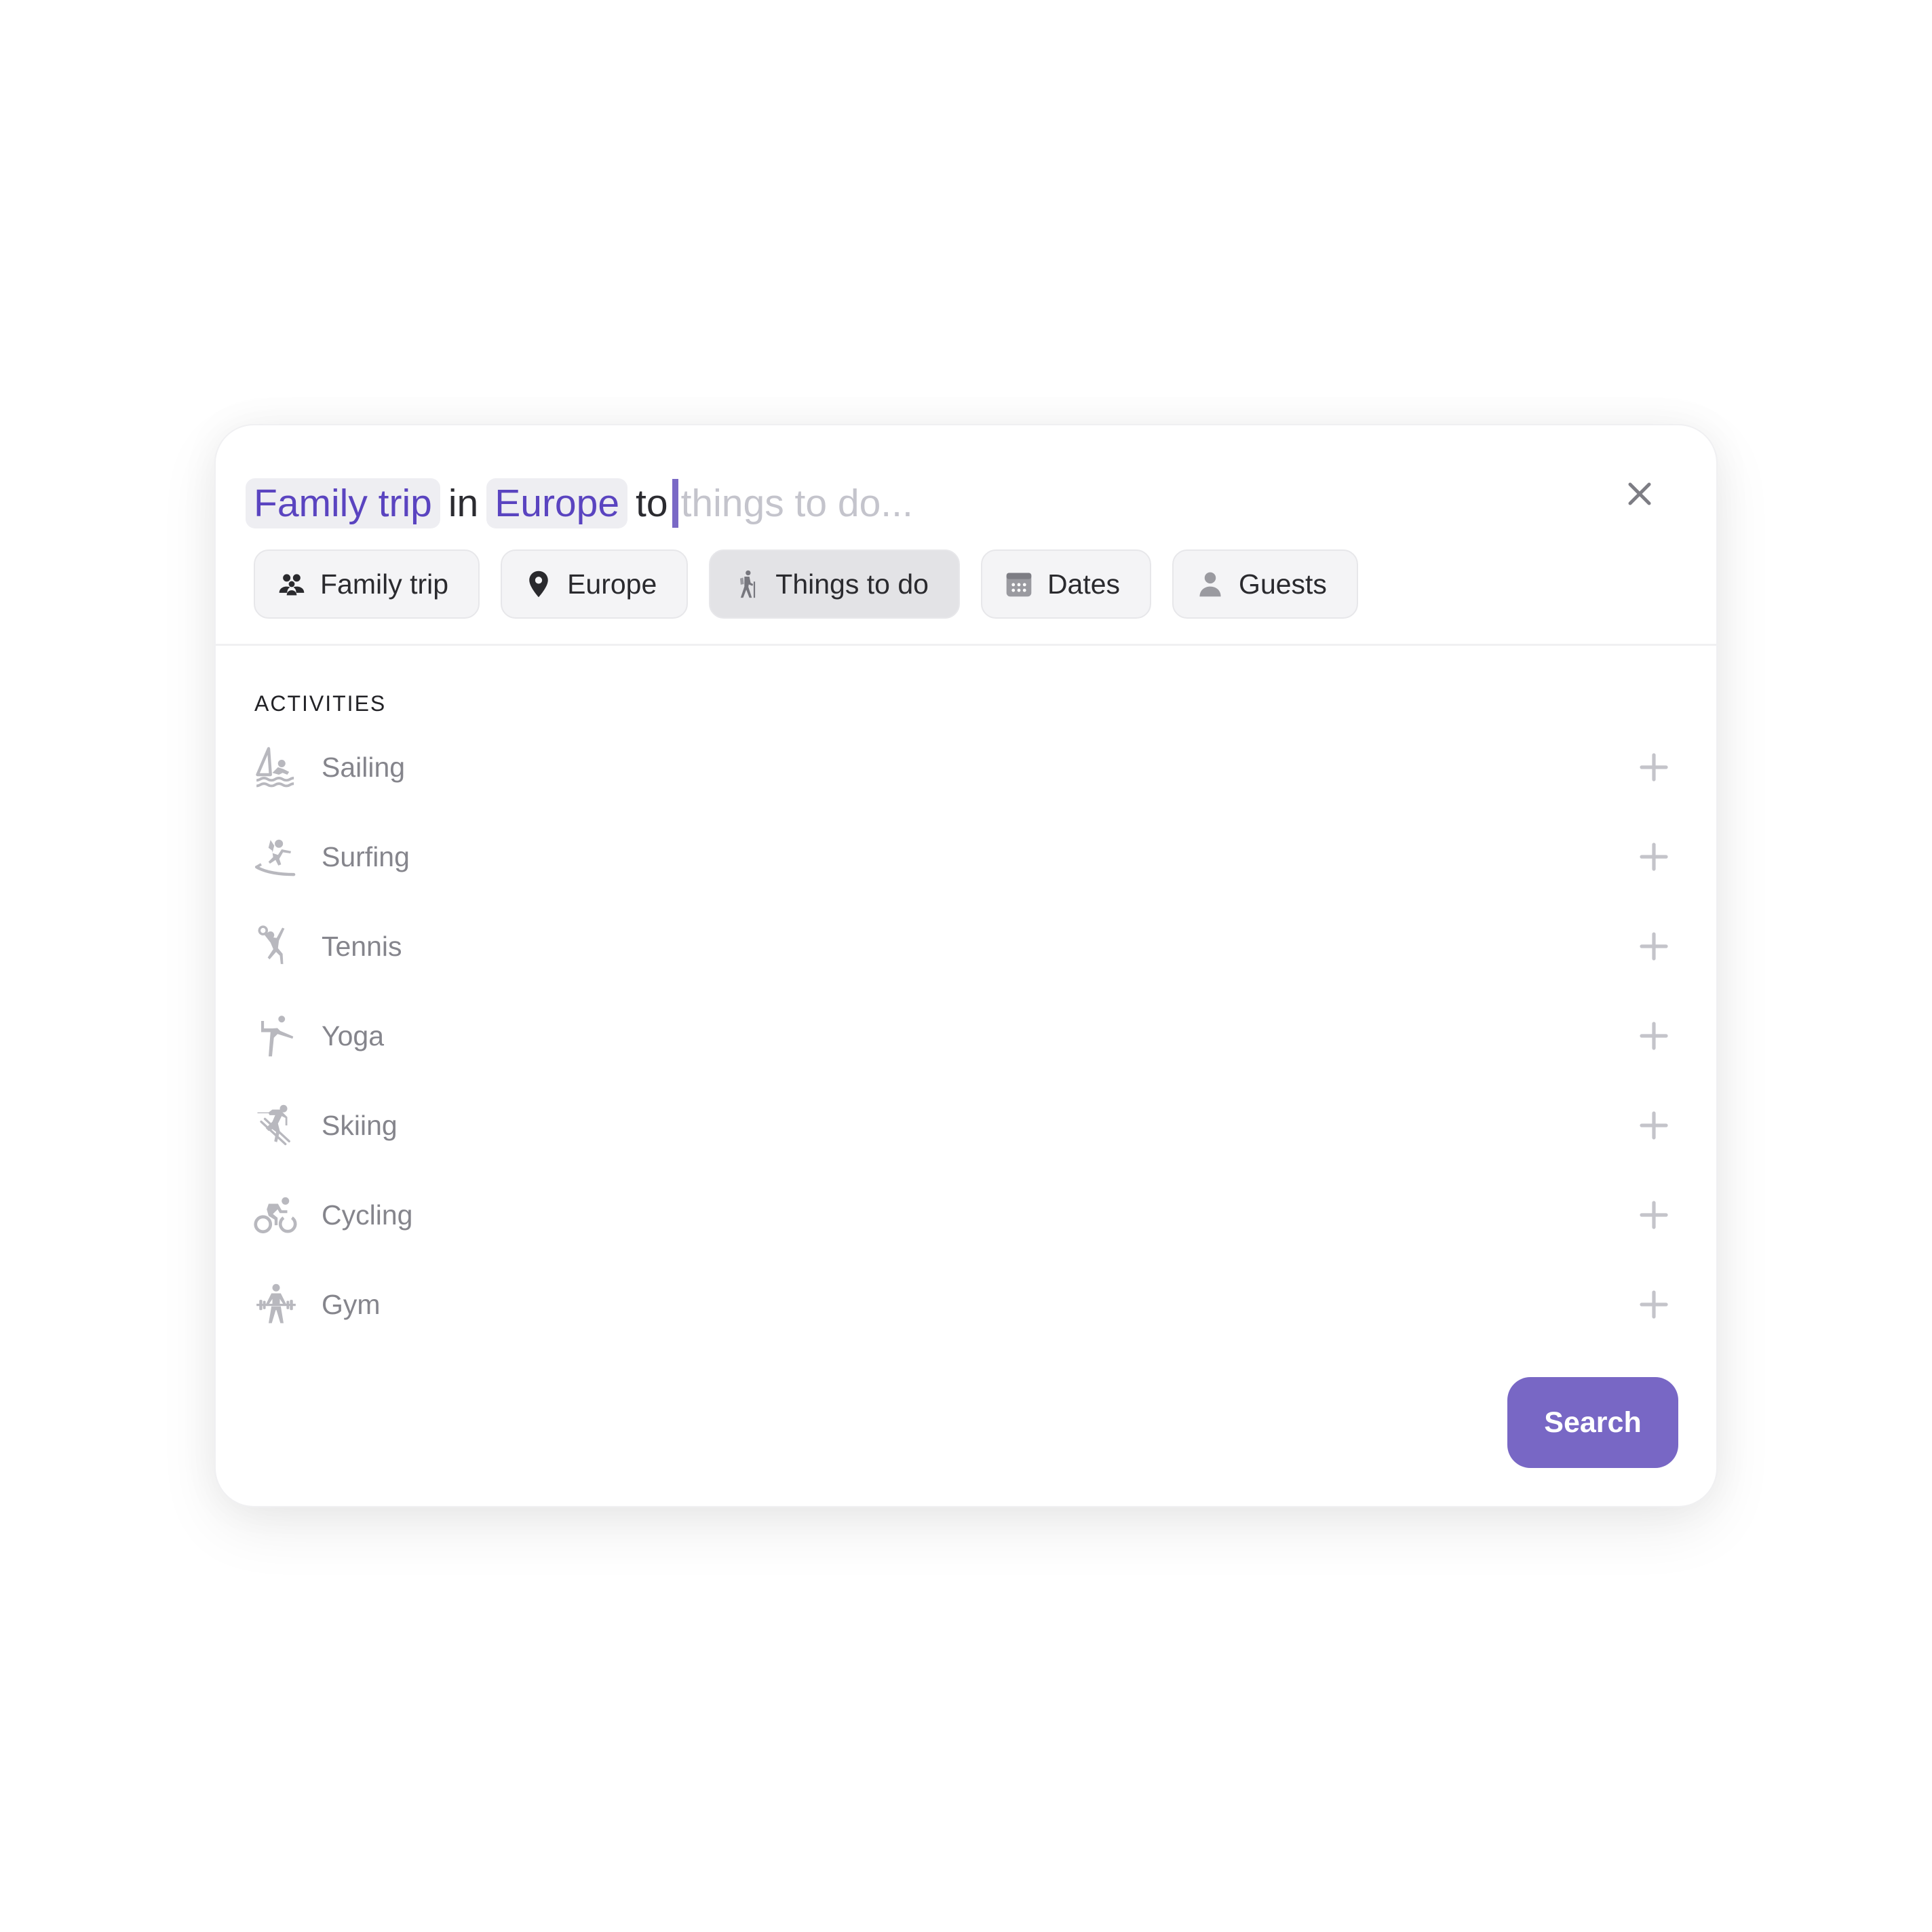 This screenshot has height=1932, width=1932. I want to click on surfing-icon, so click(275, 857).